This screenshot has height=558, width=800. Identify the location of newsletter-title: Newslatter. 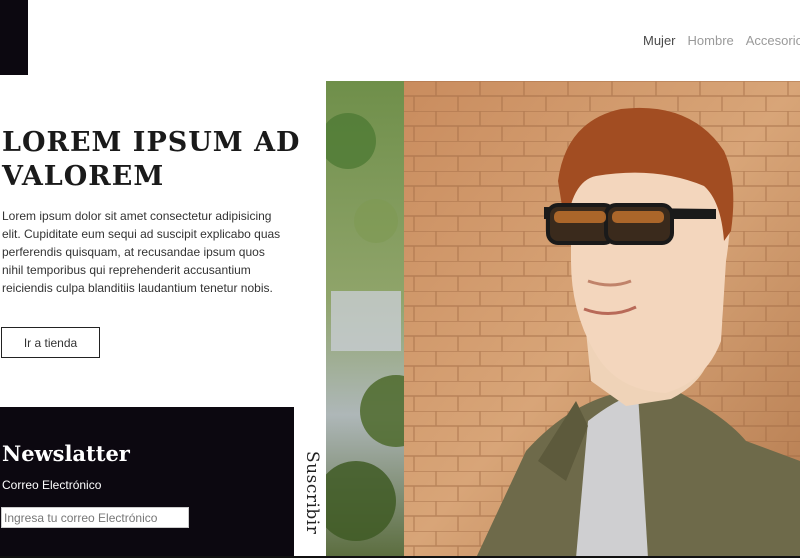
(66, 453).